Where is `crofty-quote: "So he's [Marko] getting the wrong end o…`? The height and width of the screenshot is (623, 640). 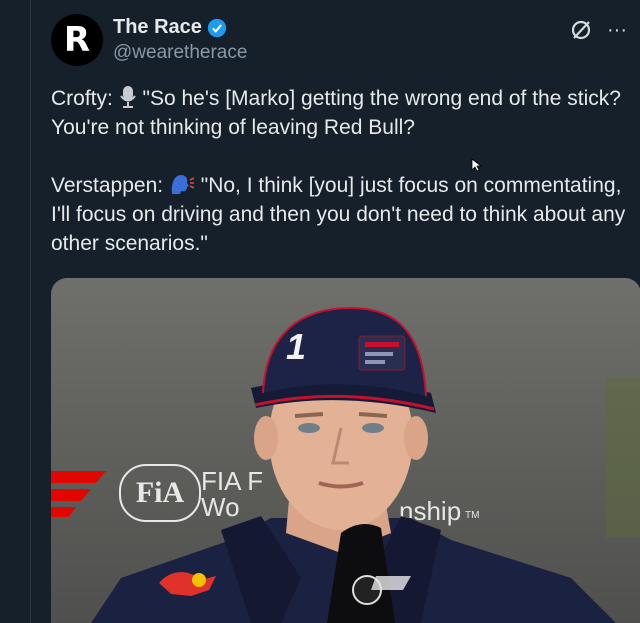
crofty-quote: "So he's [Marko] getting the wrong end o… is located at coordinates (339, 113).